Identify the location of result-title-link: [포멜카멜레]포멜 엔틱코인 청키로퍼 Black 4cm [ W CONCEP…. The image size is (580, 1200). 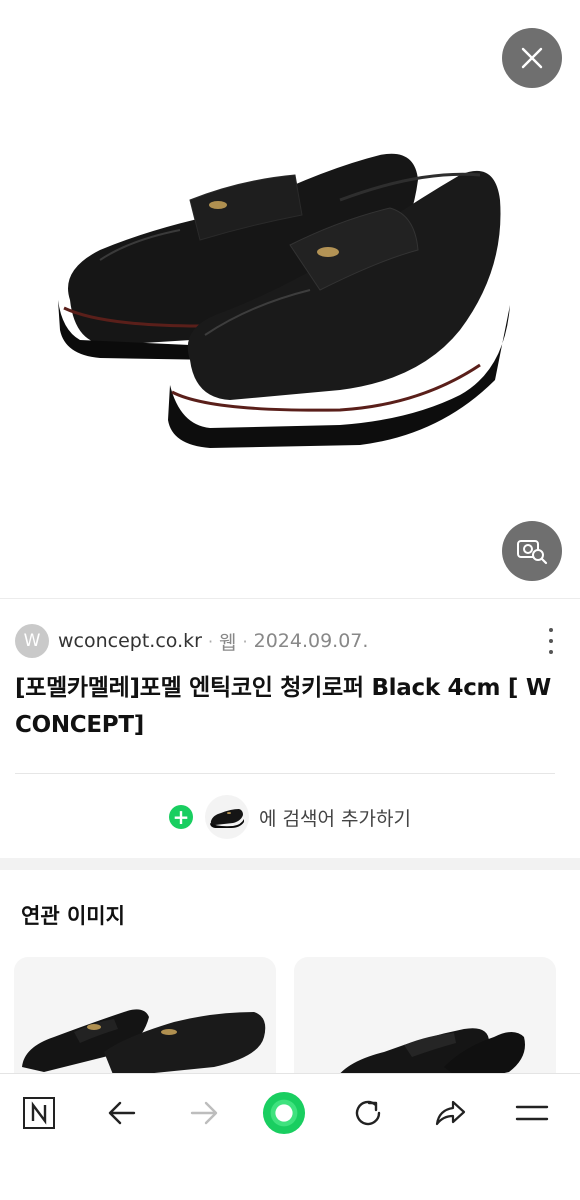
(287, 707).